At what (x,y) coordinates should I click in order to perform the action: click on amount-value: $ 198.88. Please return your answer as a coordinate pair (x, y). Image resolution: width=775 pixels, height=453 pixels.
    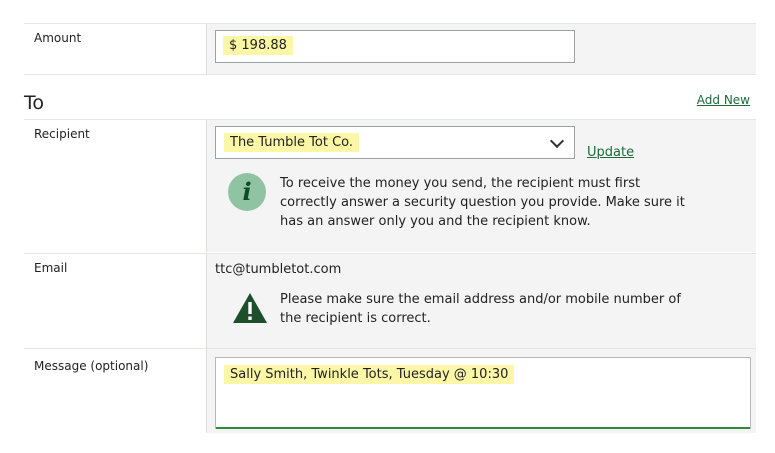
    Looking at the image, I should click on (258, 45).